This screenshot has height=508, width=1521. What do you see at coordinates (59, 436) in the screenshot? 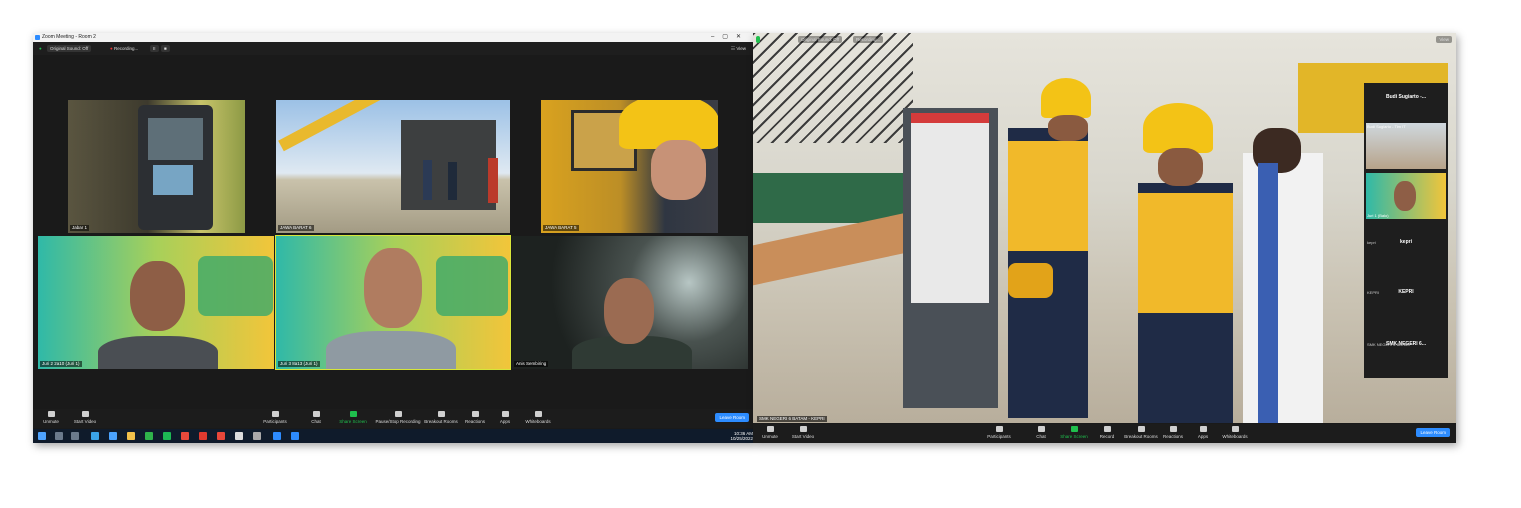
I see `search-icon` at bounding box center [59, 436].